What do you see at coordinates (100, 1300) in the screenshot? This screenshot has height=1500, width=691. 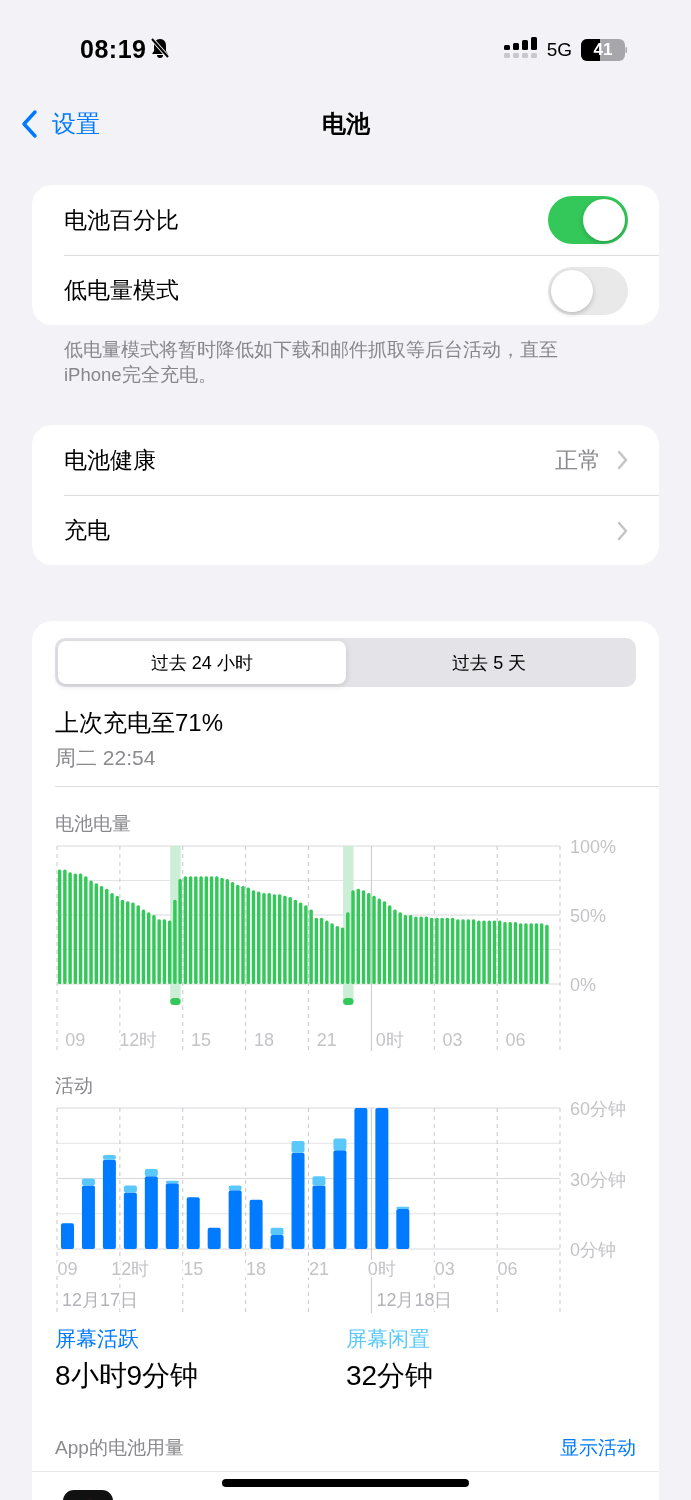 I see `date-label: 12月17日` at bounding box center [100, 1300].